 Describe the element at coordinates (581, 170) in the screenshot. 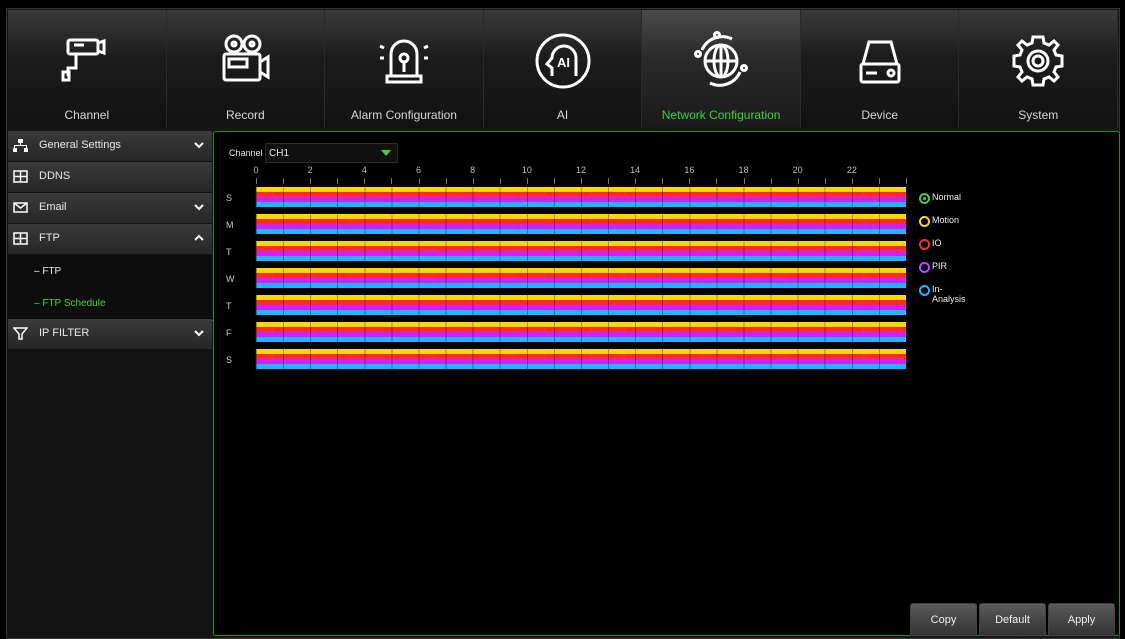

I see `hour-label: 12` at that location.